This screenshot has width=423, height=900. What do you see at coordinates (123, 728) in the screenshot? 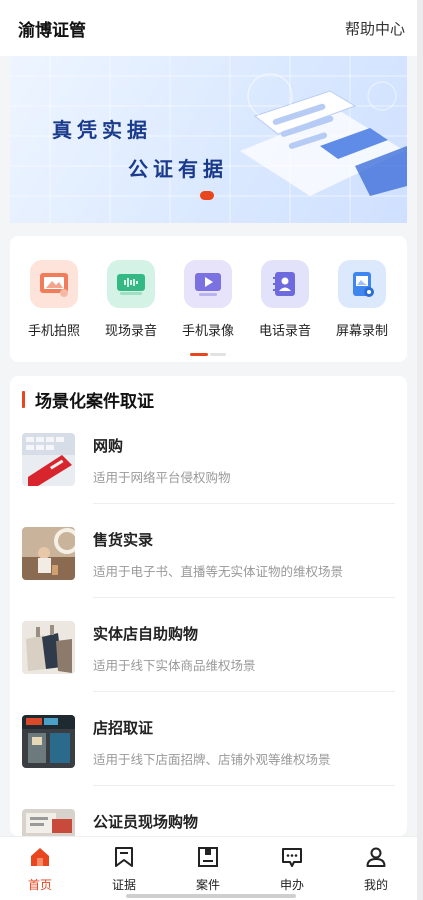
I see `case-title: 店招取证` at bounding box center [123, 728].